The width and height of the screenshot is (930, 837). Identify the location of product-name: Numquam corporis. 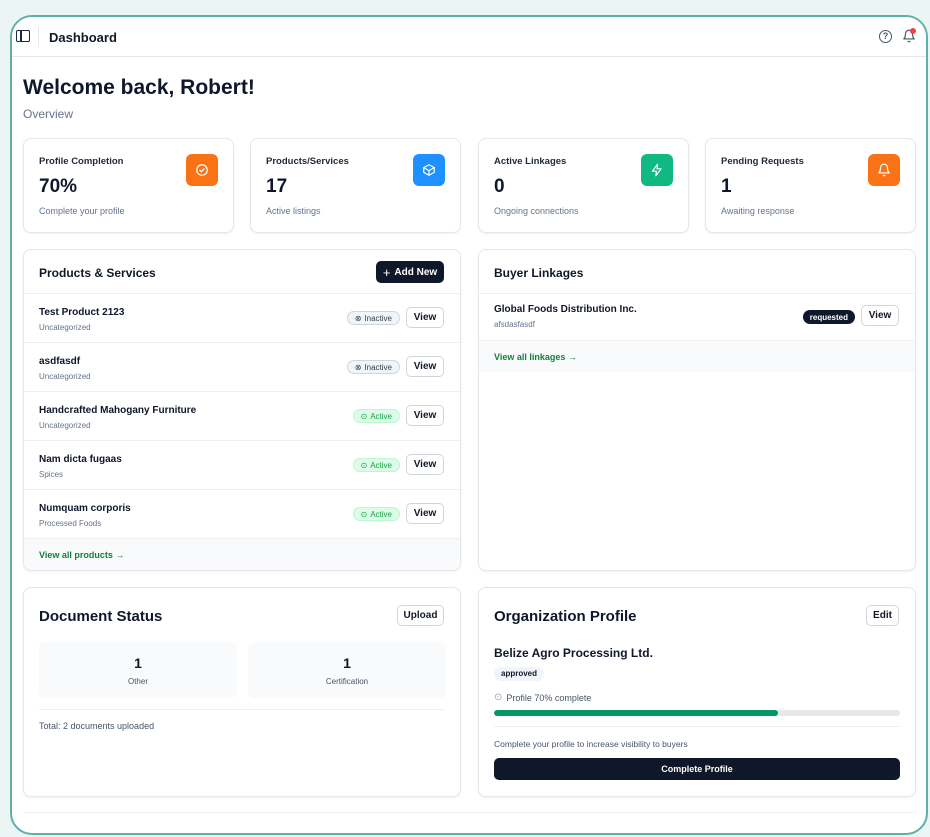
(85, 508).